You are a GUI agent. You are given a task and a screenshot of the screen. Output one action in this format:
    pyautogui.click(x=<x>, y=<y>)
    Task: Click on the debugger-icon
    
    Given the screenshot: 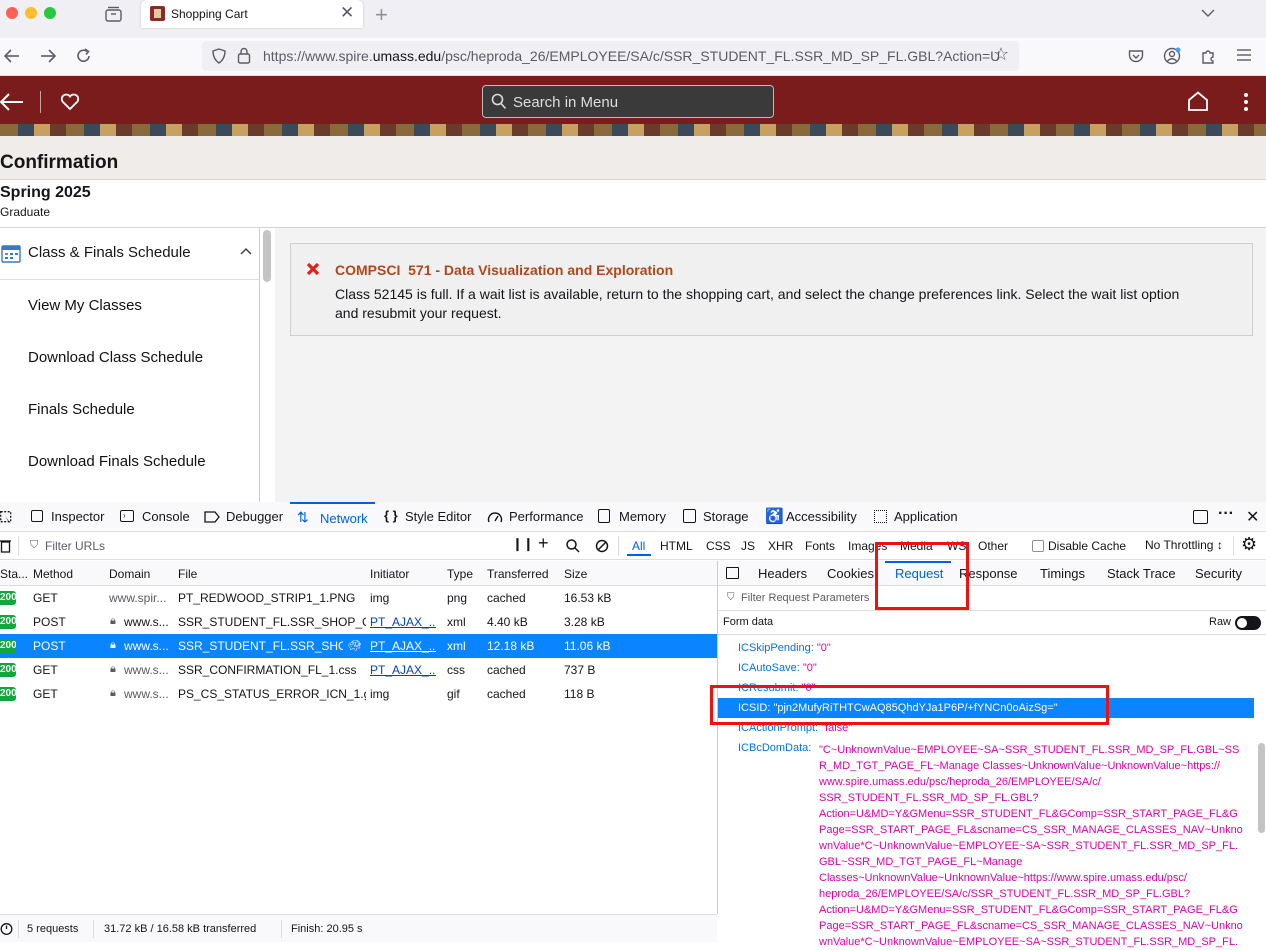 What is the action you would take?
    pyautogui.click(x=212, y=517)
    